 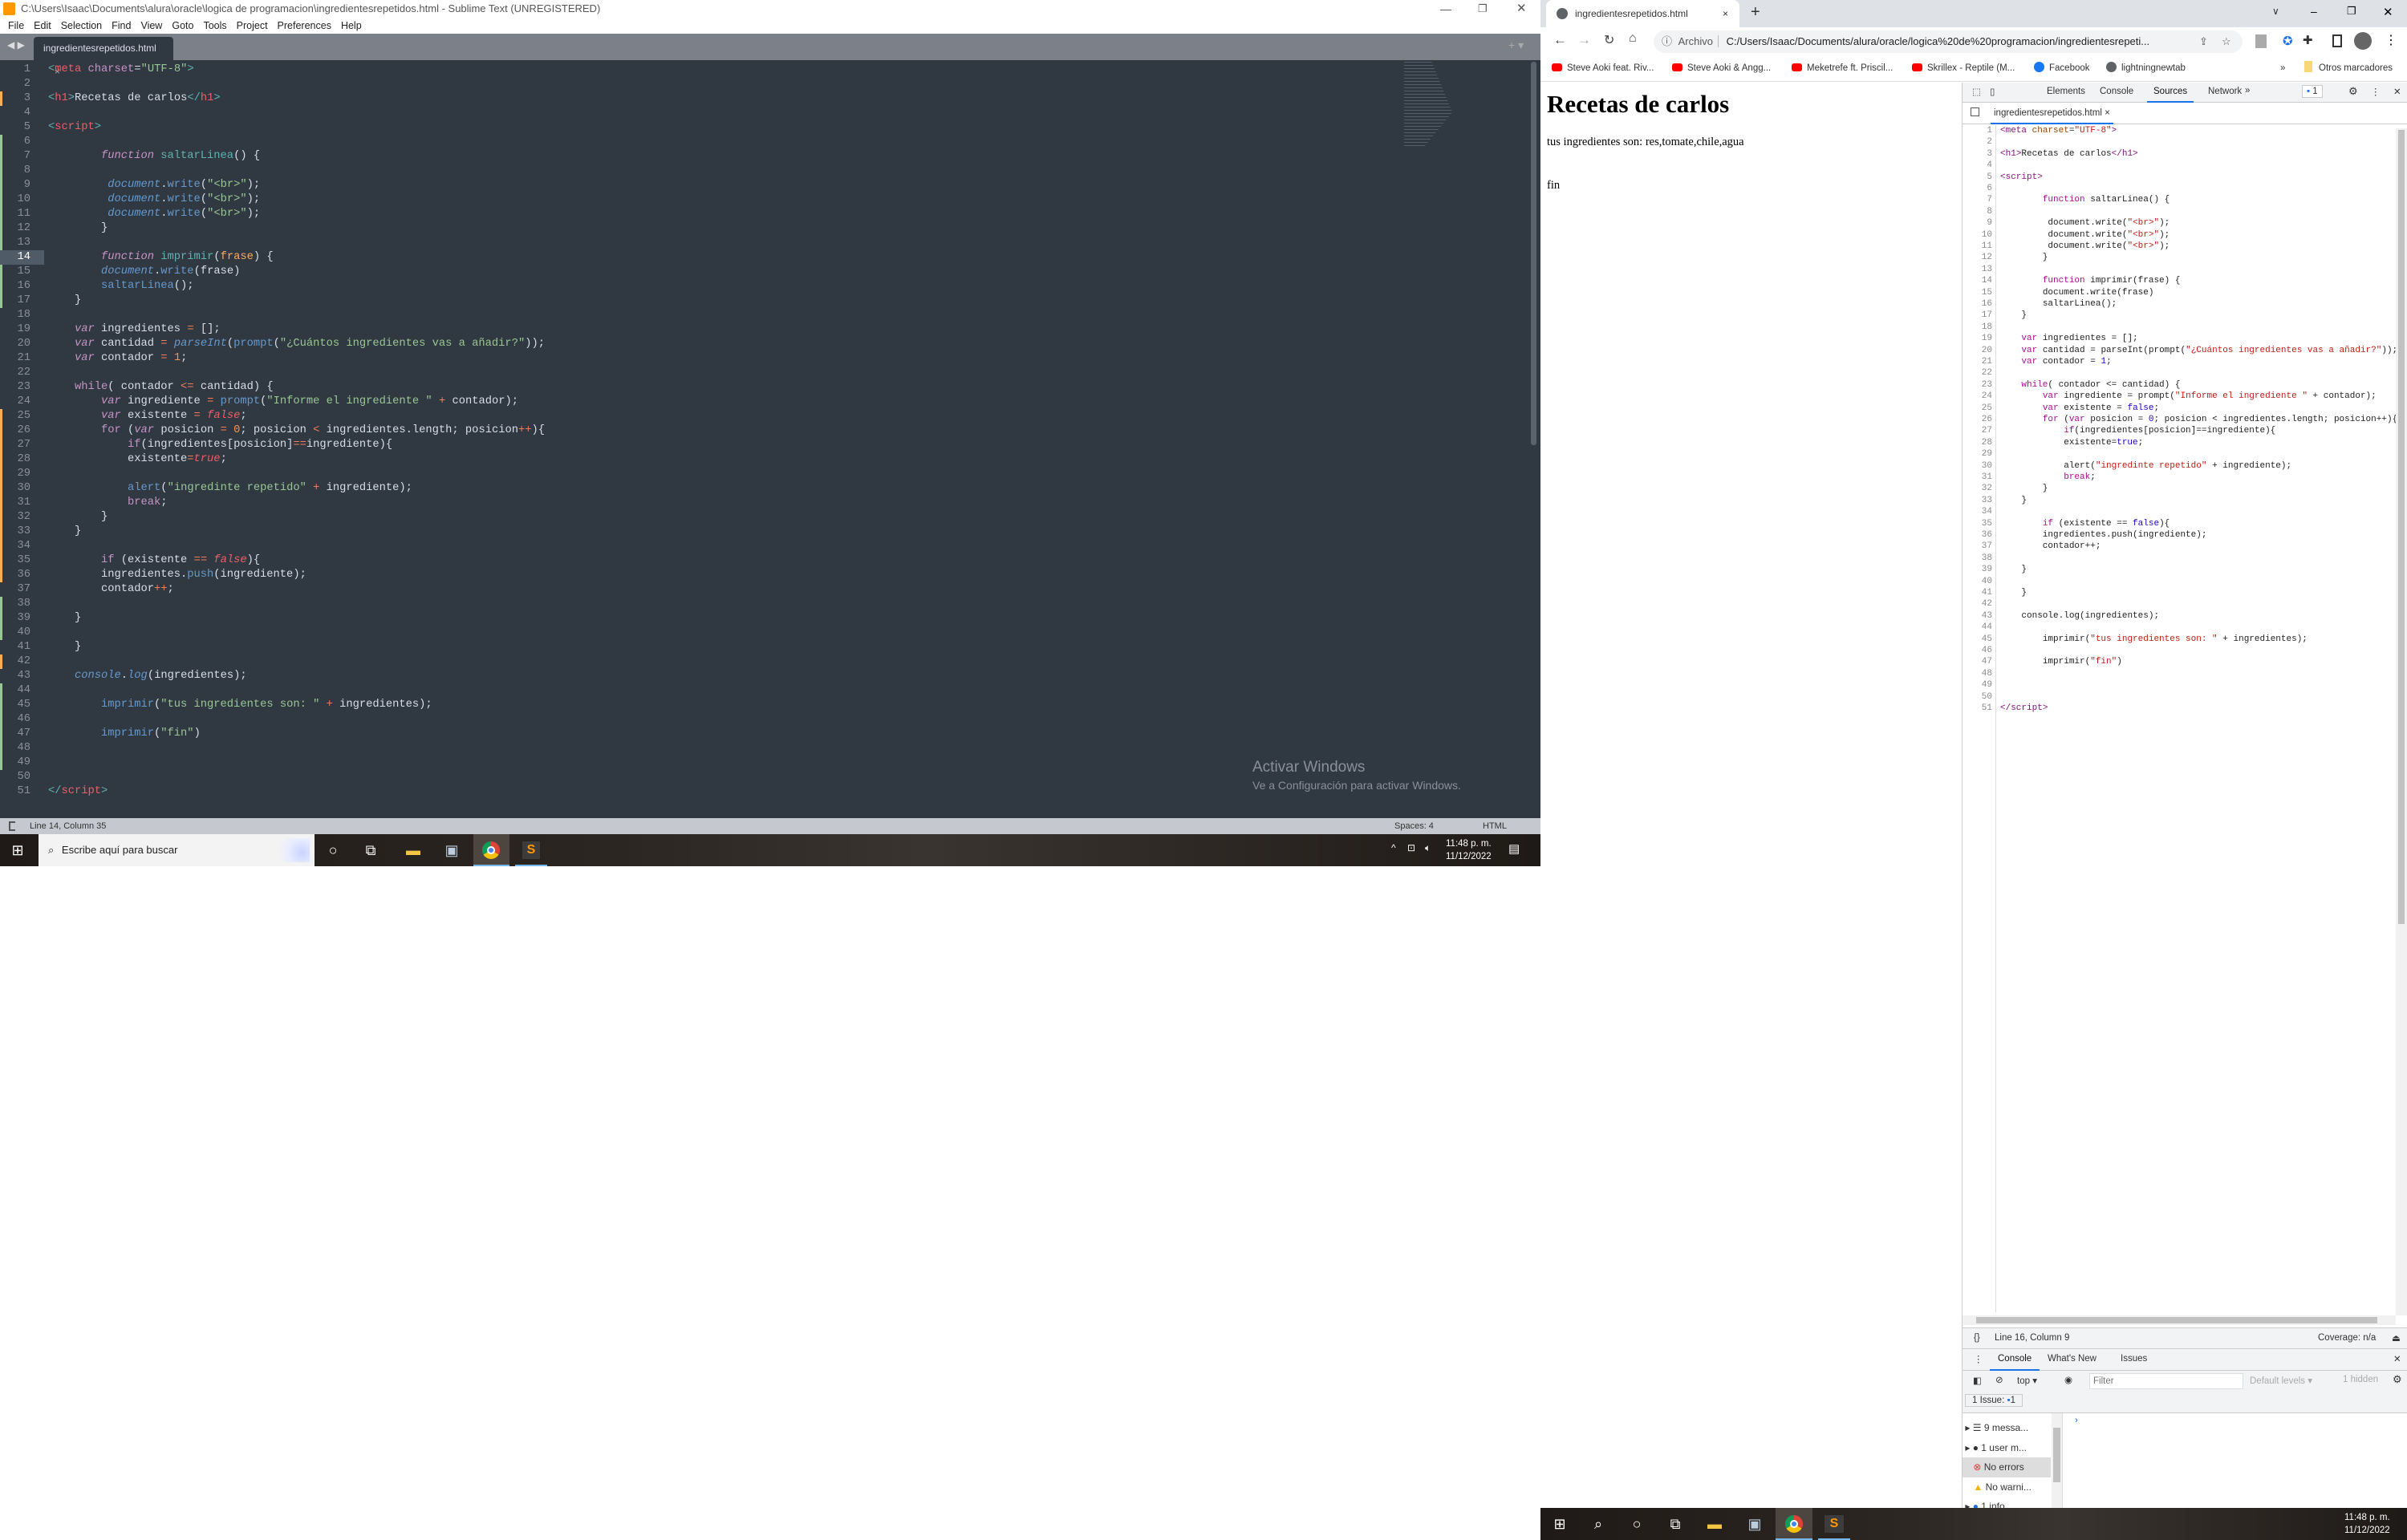 I want to click on close-tab-icon: ×, so click(x=1726, y=13).